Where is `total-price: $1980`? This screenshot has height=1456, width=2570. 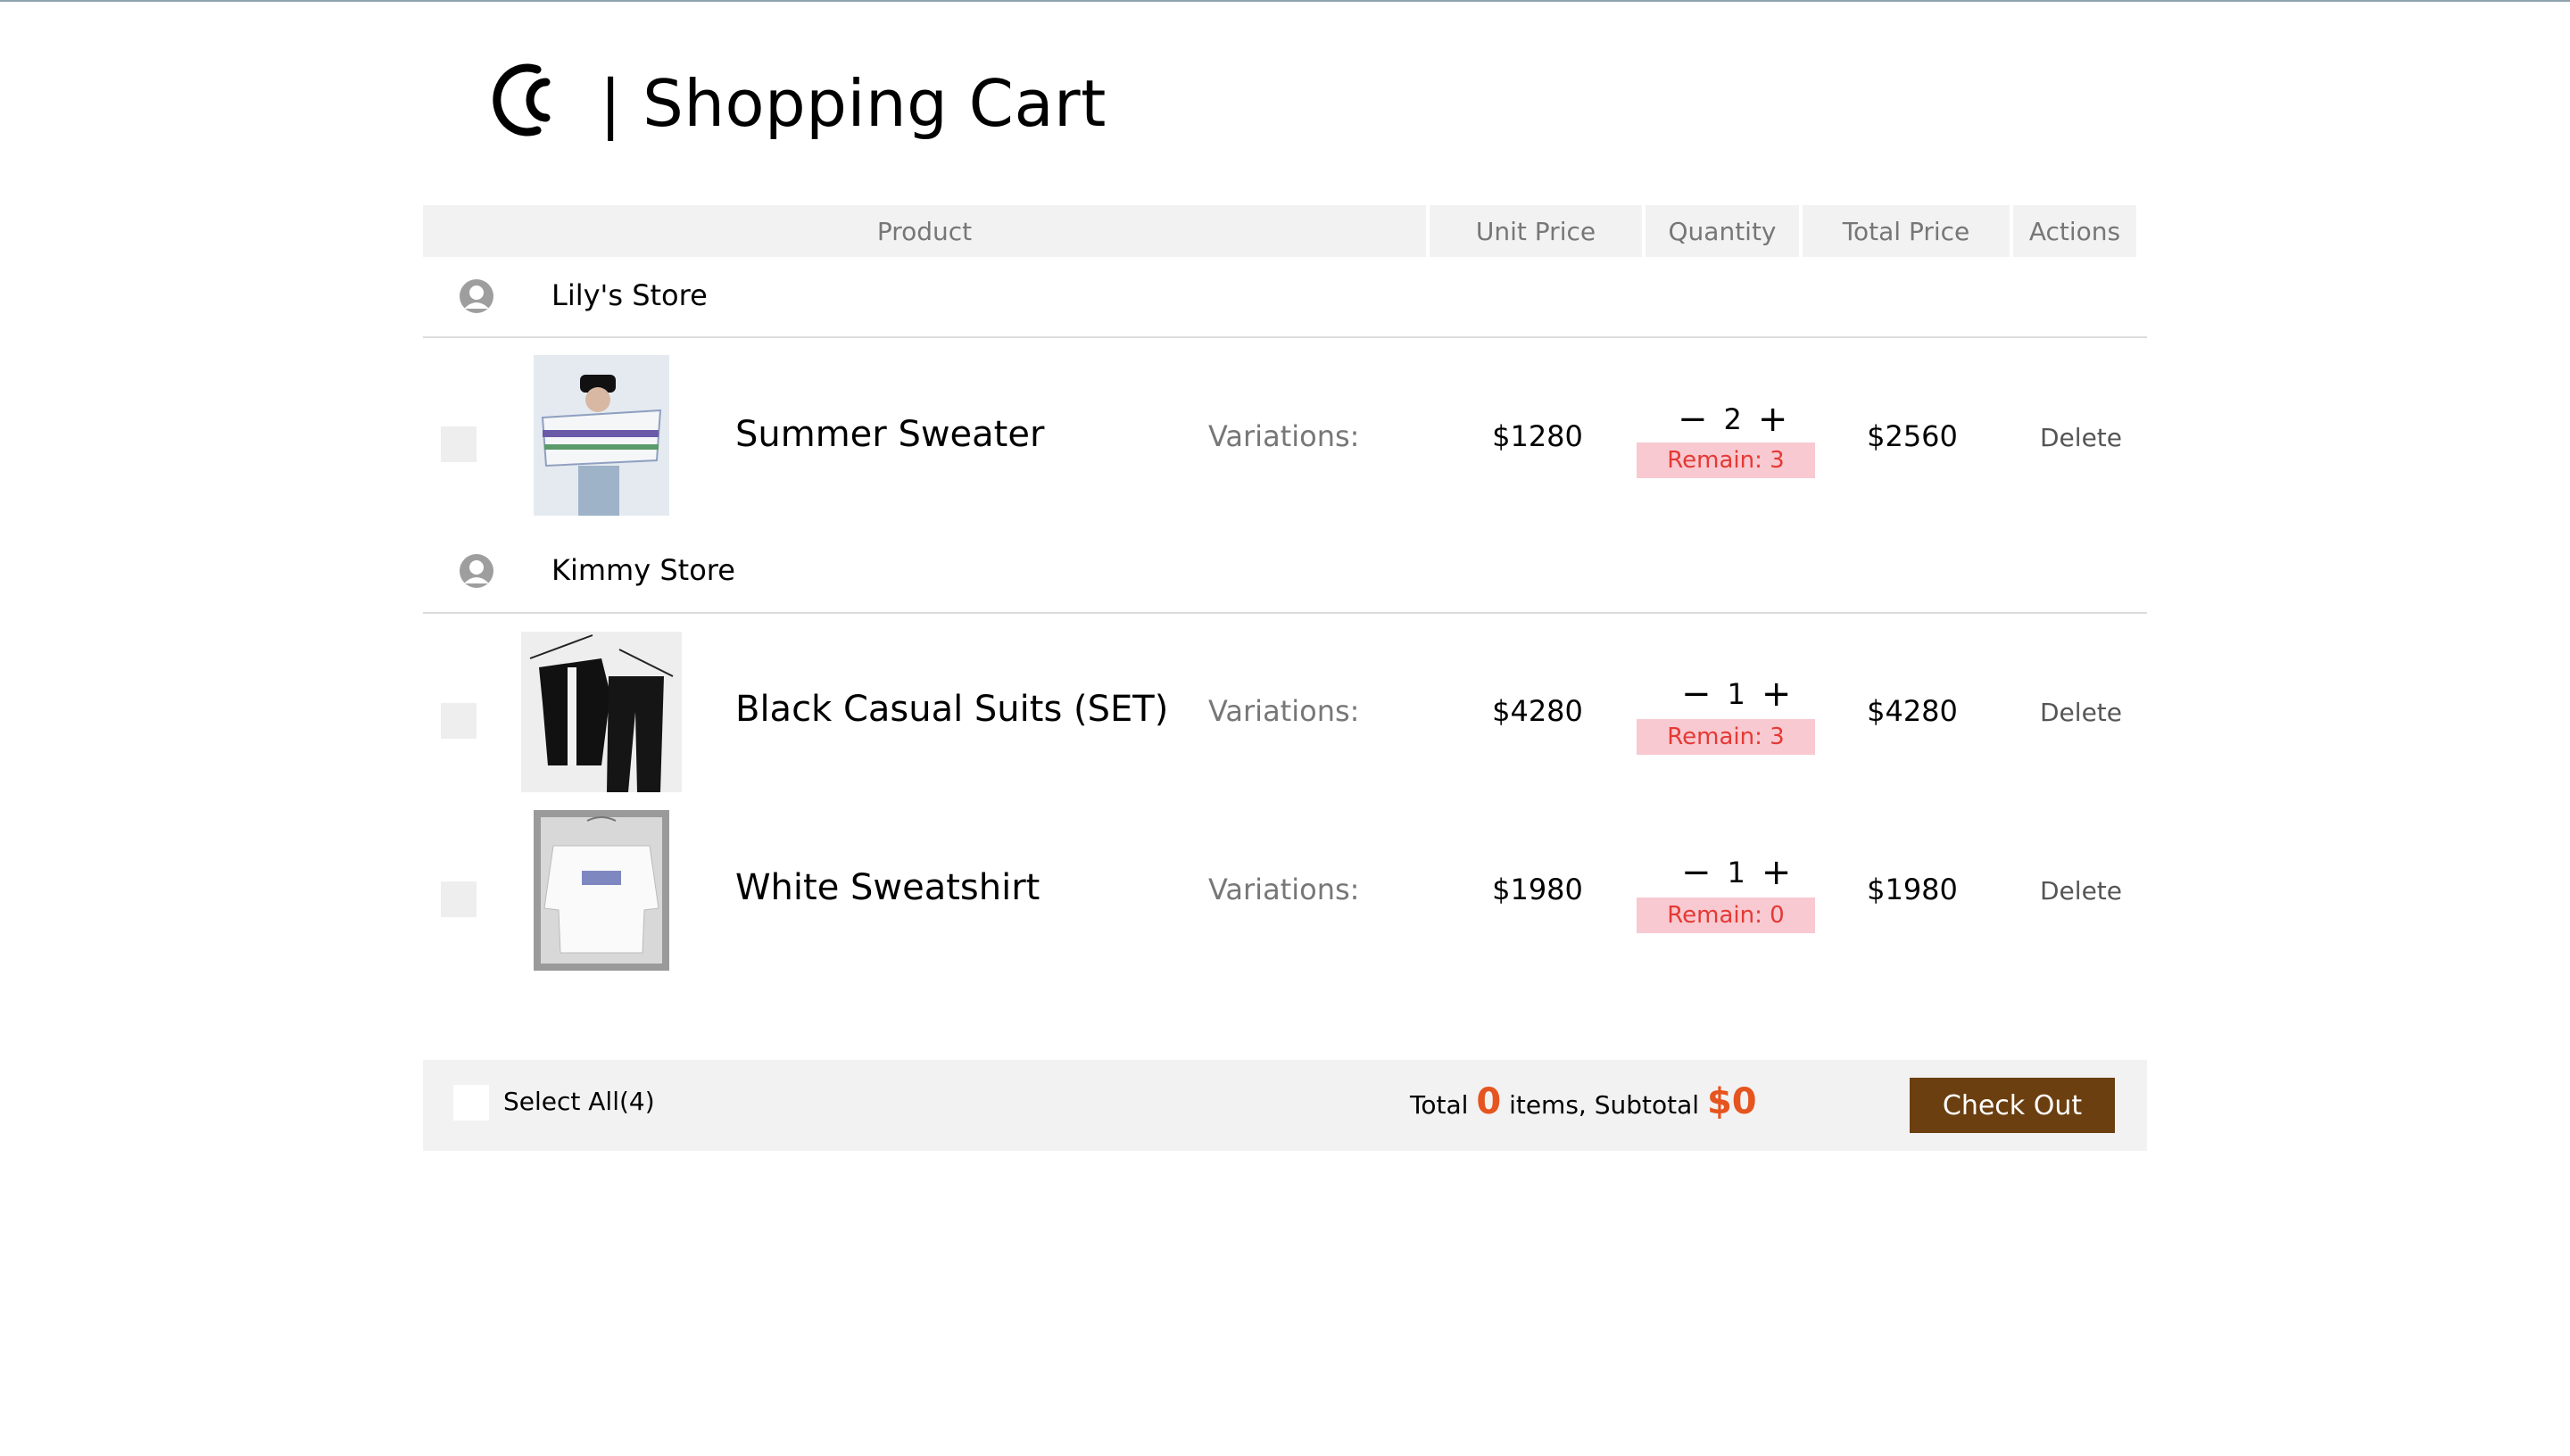 total-price: $1980 is located at coordinates (1913, 890).